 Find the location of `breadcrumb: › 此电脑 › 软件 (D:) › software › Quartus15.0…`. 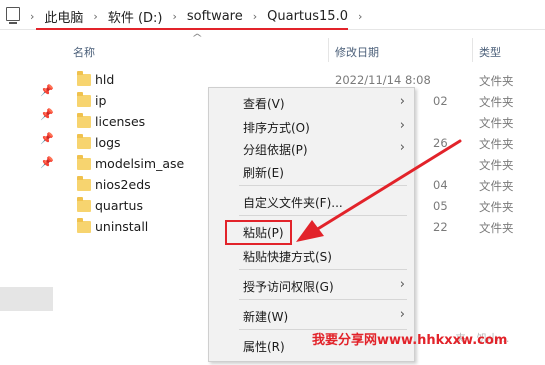

breadcrumb: › 此电脑 › 软件 (D:) › software › Quartus15.0… is located at coordinates (196, 16).